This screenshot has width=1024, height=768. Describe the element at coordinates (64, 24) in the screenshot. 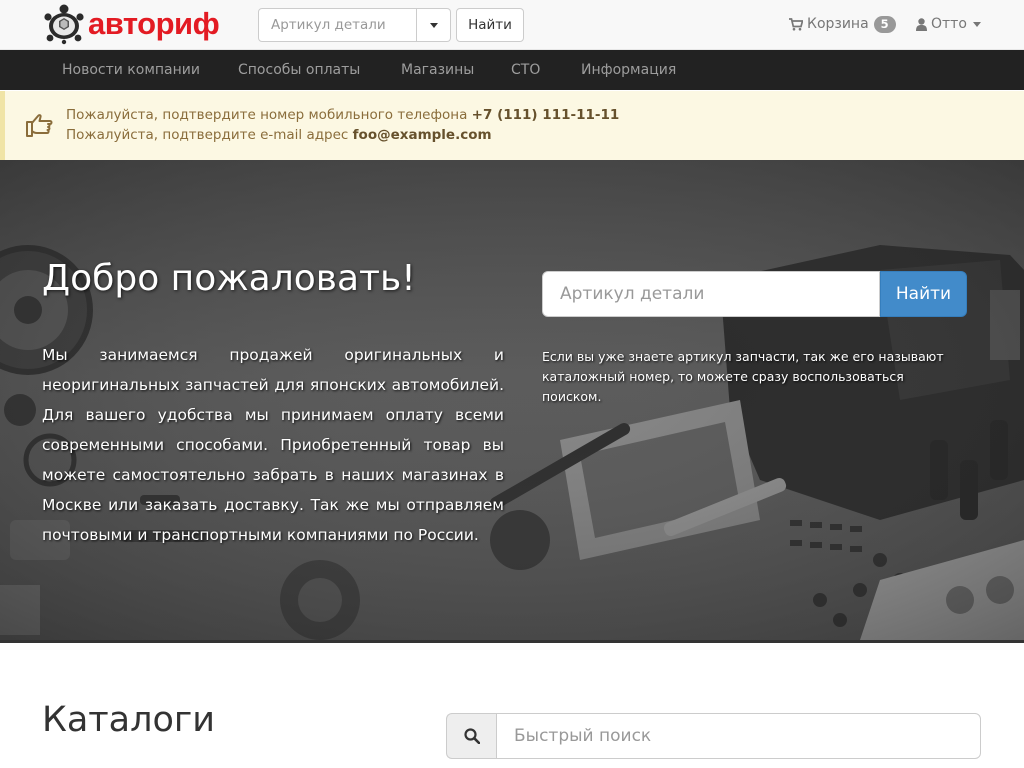

I see `turtle-logo-icon` at that location.